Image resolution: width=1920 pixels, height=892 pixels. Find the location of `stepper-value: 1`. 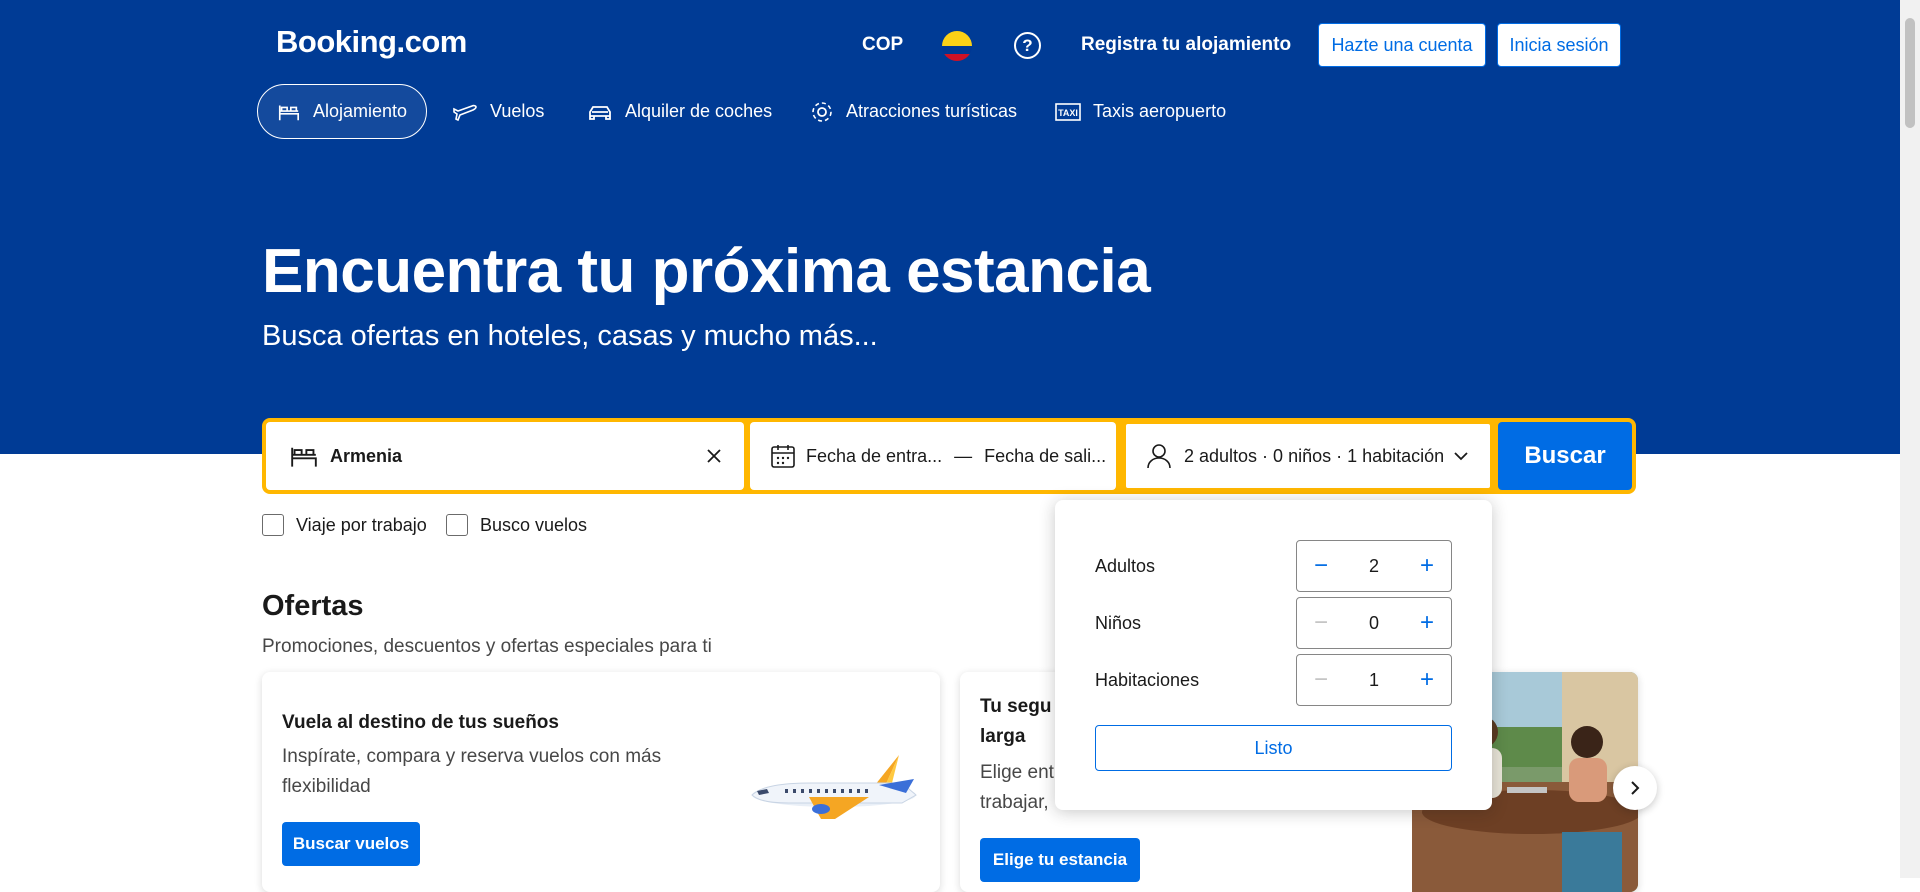

stepper-value: 1 is located at coordinates (1373, 679).